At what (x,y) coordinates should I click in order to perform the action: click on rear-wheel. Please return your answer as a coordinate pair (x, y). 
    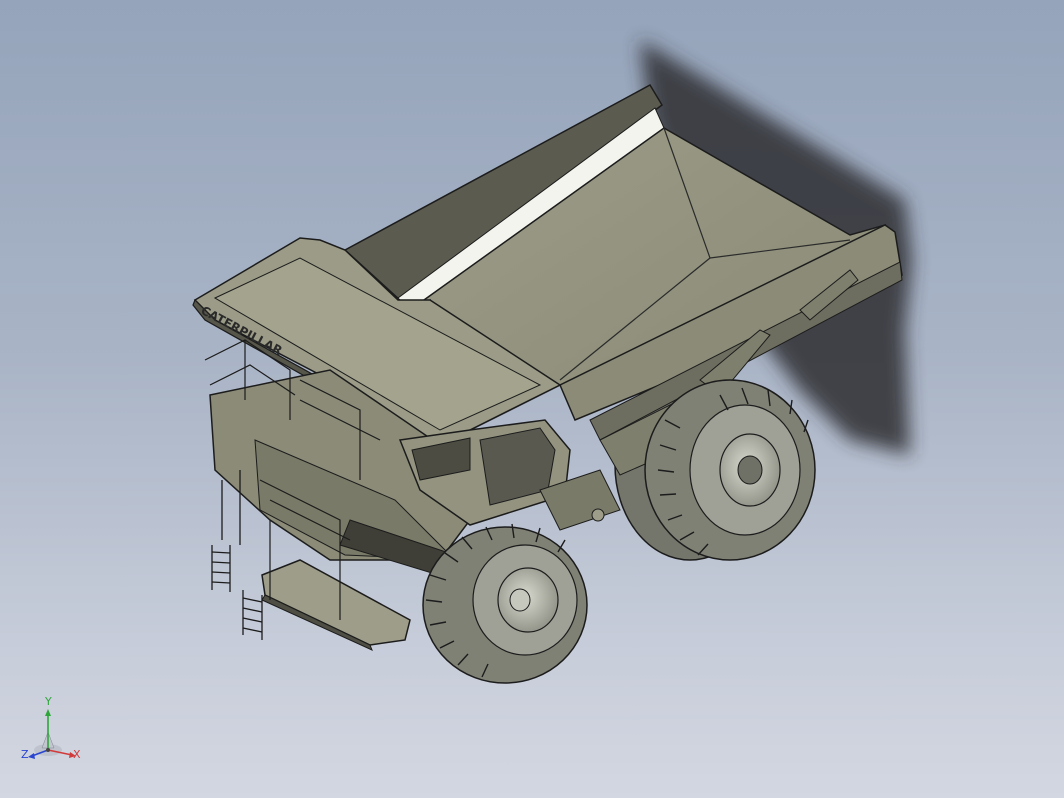
    Looking at the image, I should click on (730, 470).